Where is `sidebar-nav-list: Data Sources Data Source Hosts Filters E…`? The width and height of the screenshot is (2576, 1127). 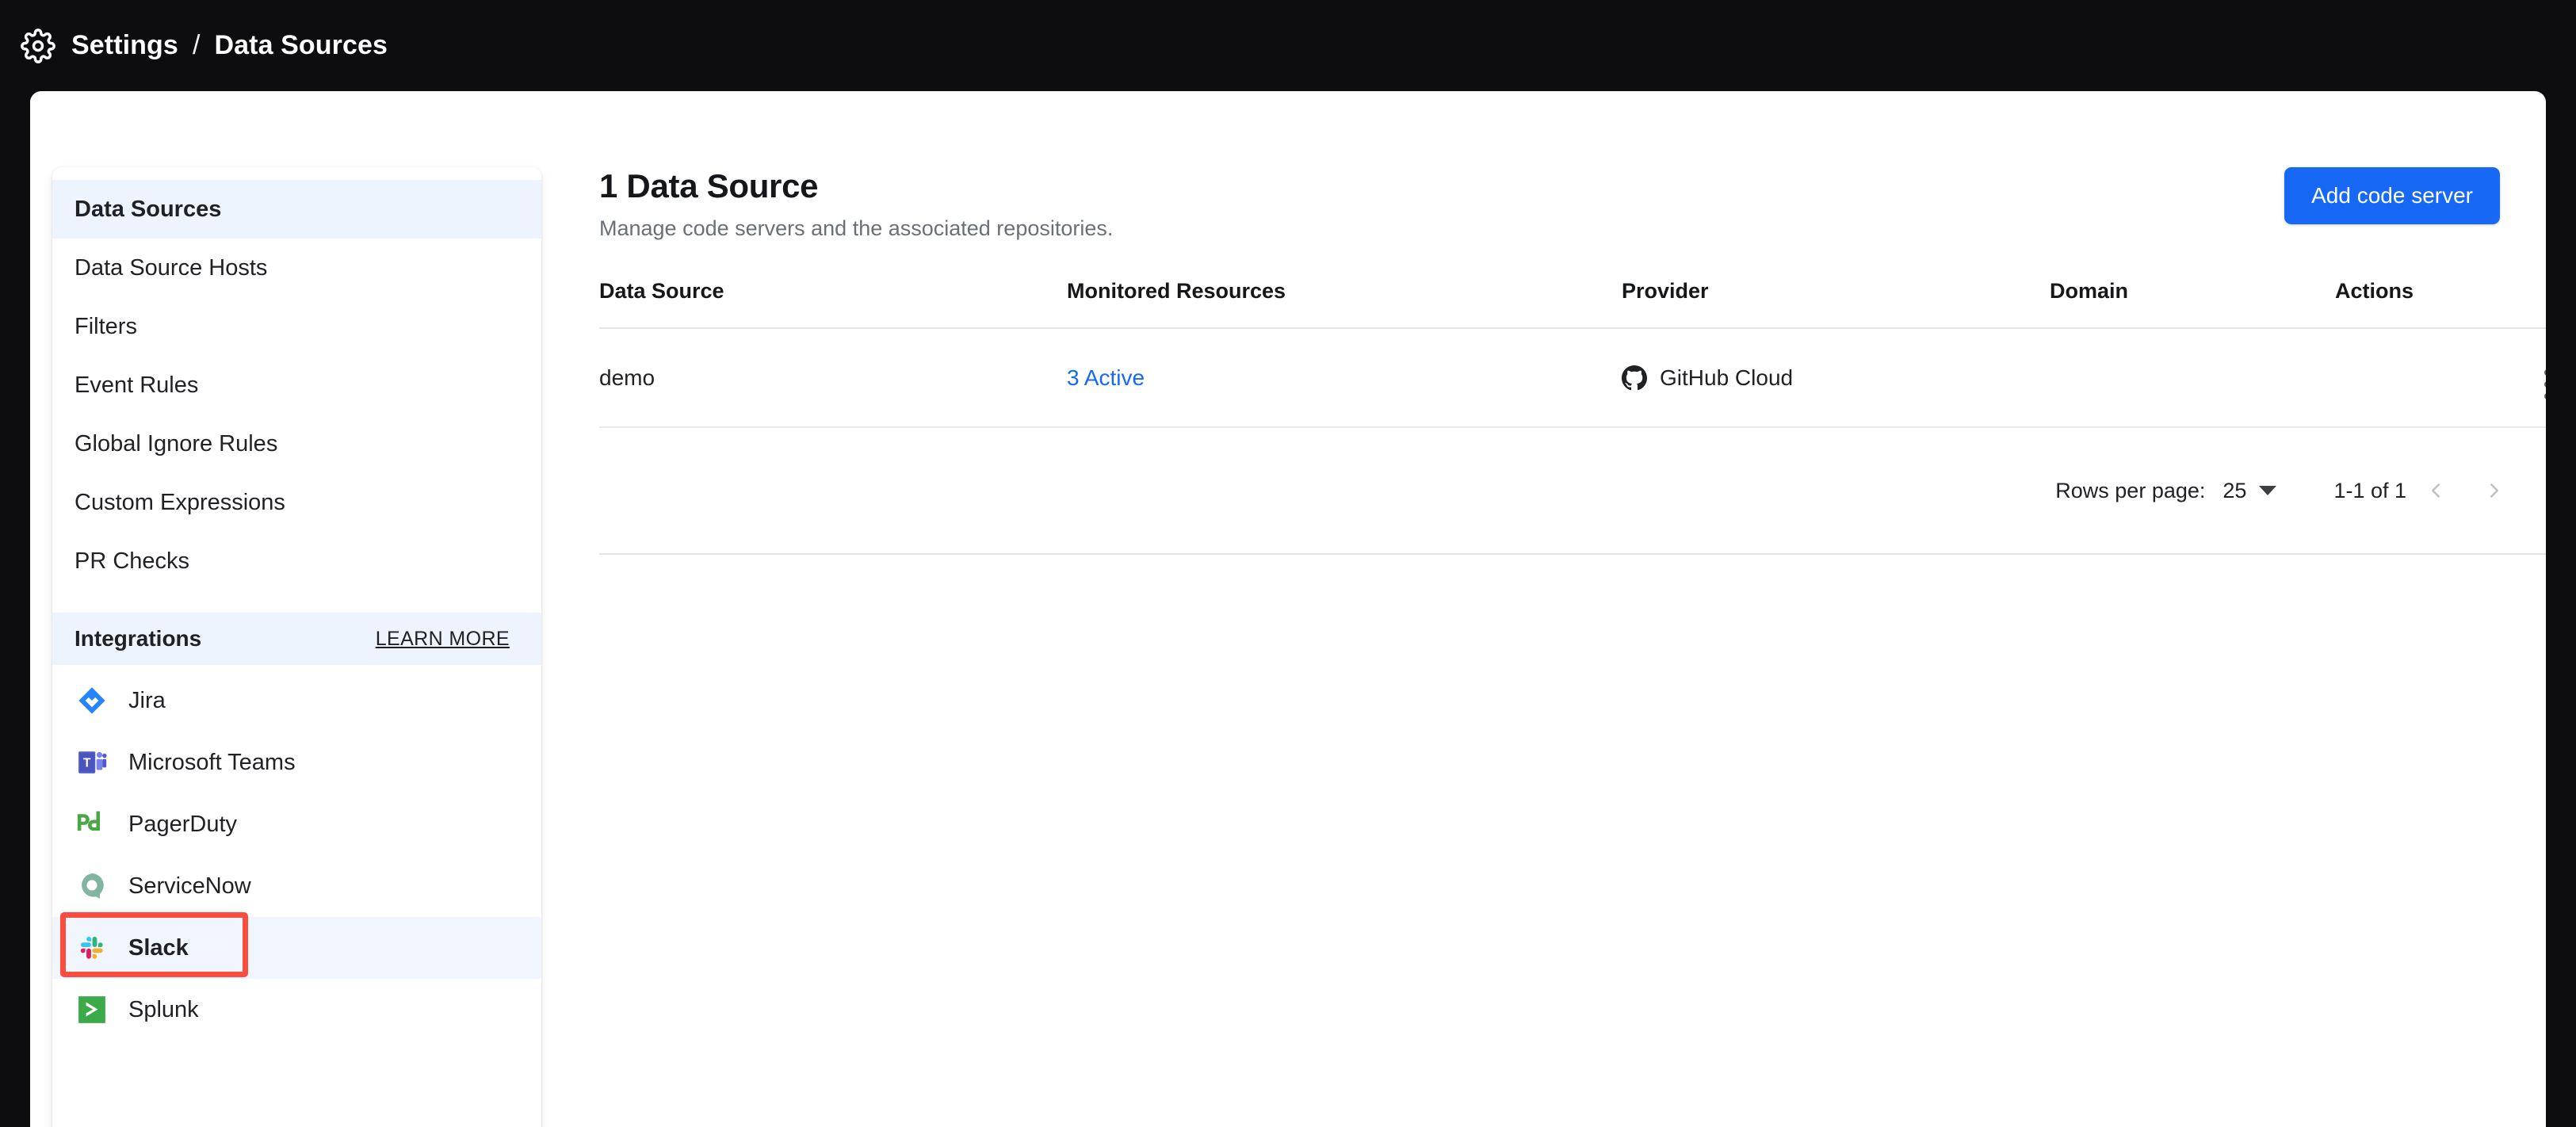 sidebar-nav-list: Data Sources Data Source Hosts Filters E… is located at coordinates (296, 379).